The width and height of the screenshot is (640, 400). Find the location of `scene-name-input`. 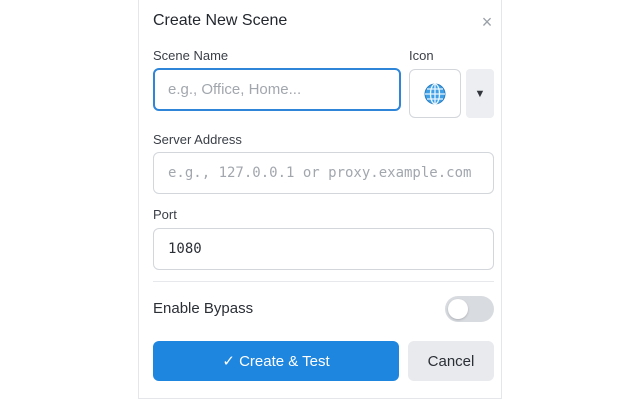

scene-name-input is located at coordinates (277, 89).